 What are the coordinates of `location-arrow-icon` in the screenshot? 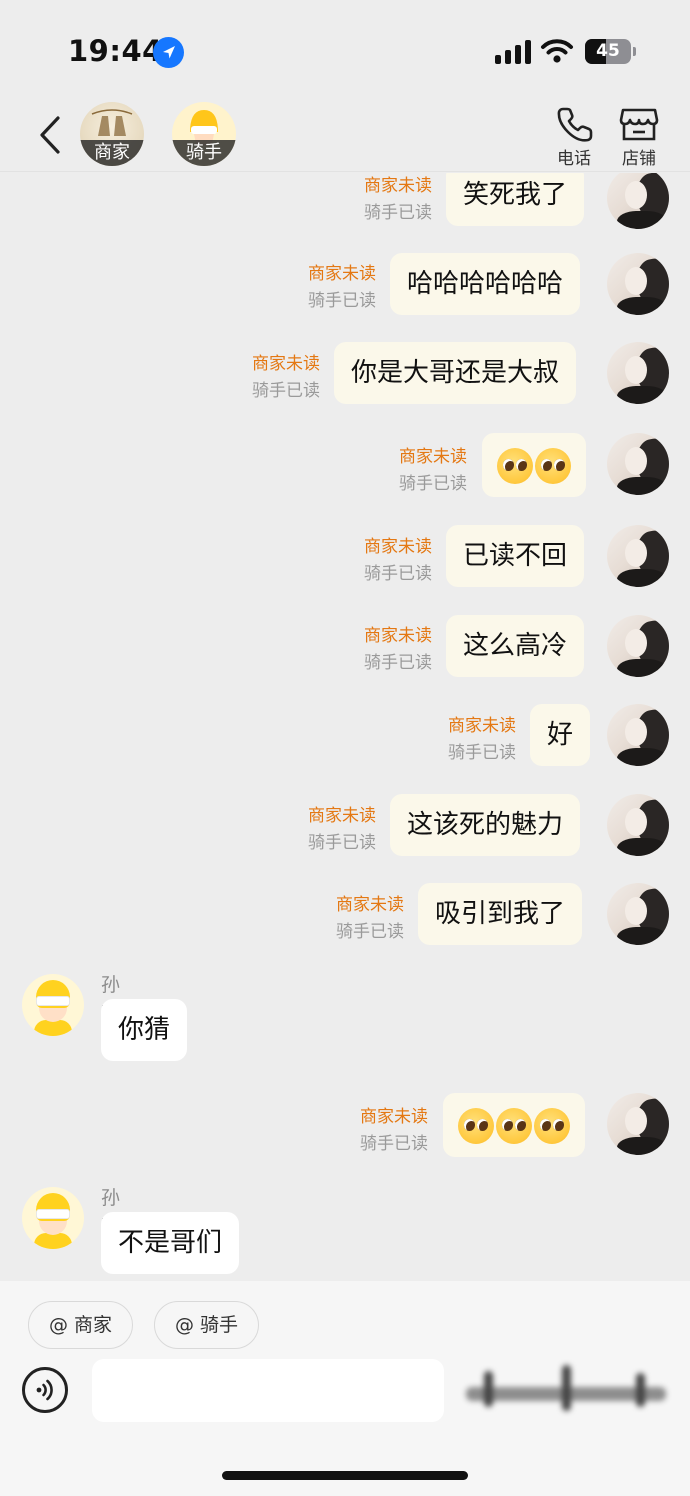 It's located at (168, 52).